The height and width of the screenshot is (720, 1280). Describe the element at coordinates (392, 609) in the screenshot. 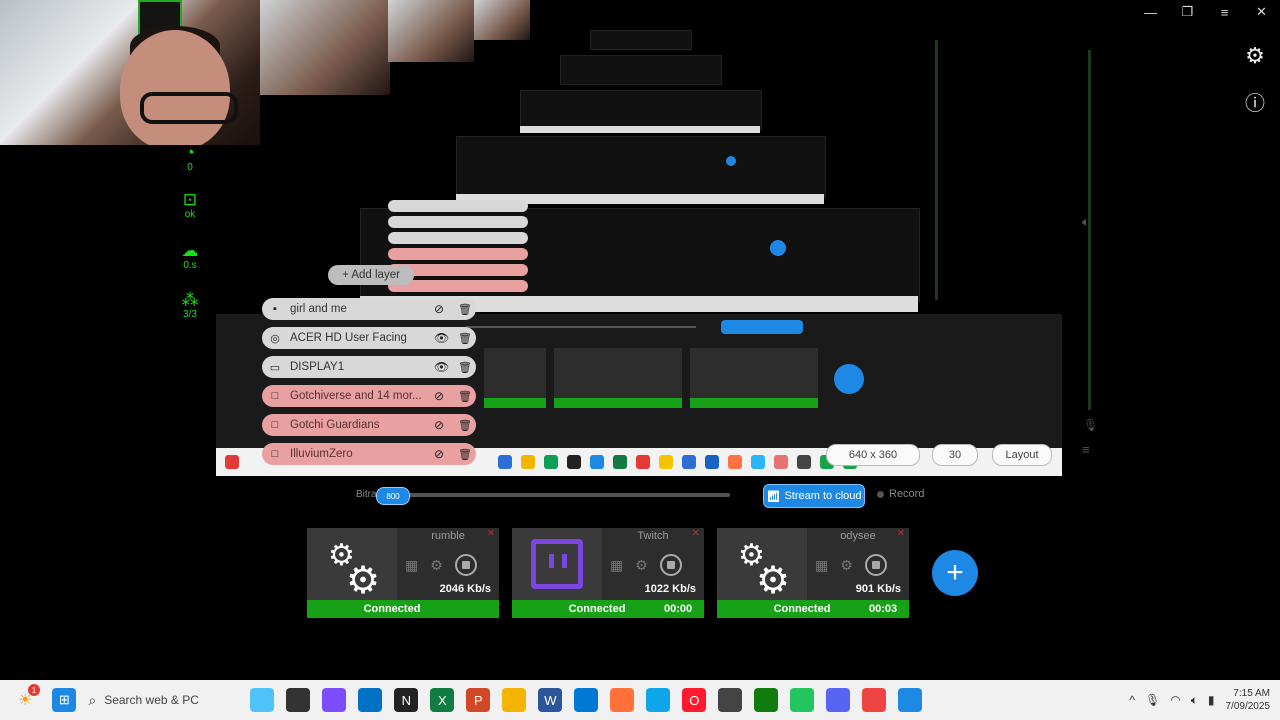

I see `connection-status: Connected` at that location.